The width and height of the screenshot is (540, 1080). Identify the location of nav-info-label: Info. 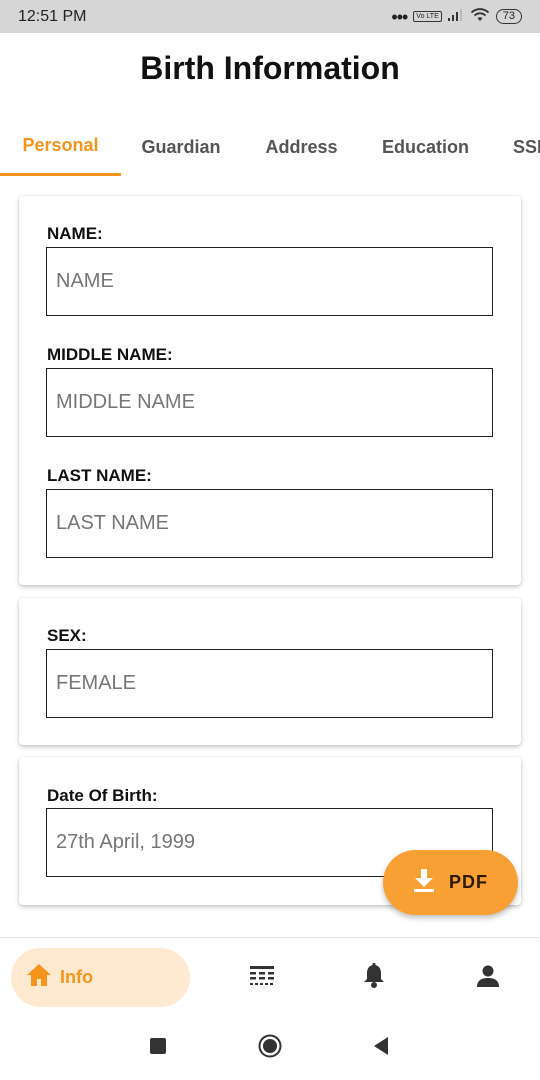
(76, 977).